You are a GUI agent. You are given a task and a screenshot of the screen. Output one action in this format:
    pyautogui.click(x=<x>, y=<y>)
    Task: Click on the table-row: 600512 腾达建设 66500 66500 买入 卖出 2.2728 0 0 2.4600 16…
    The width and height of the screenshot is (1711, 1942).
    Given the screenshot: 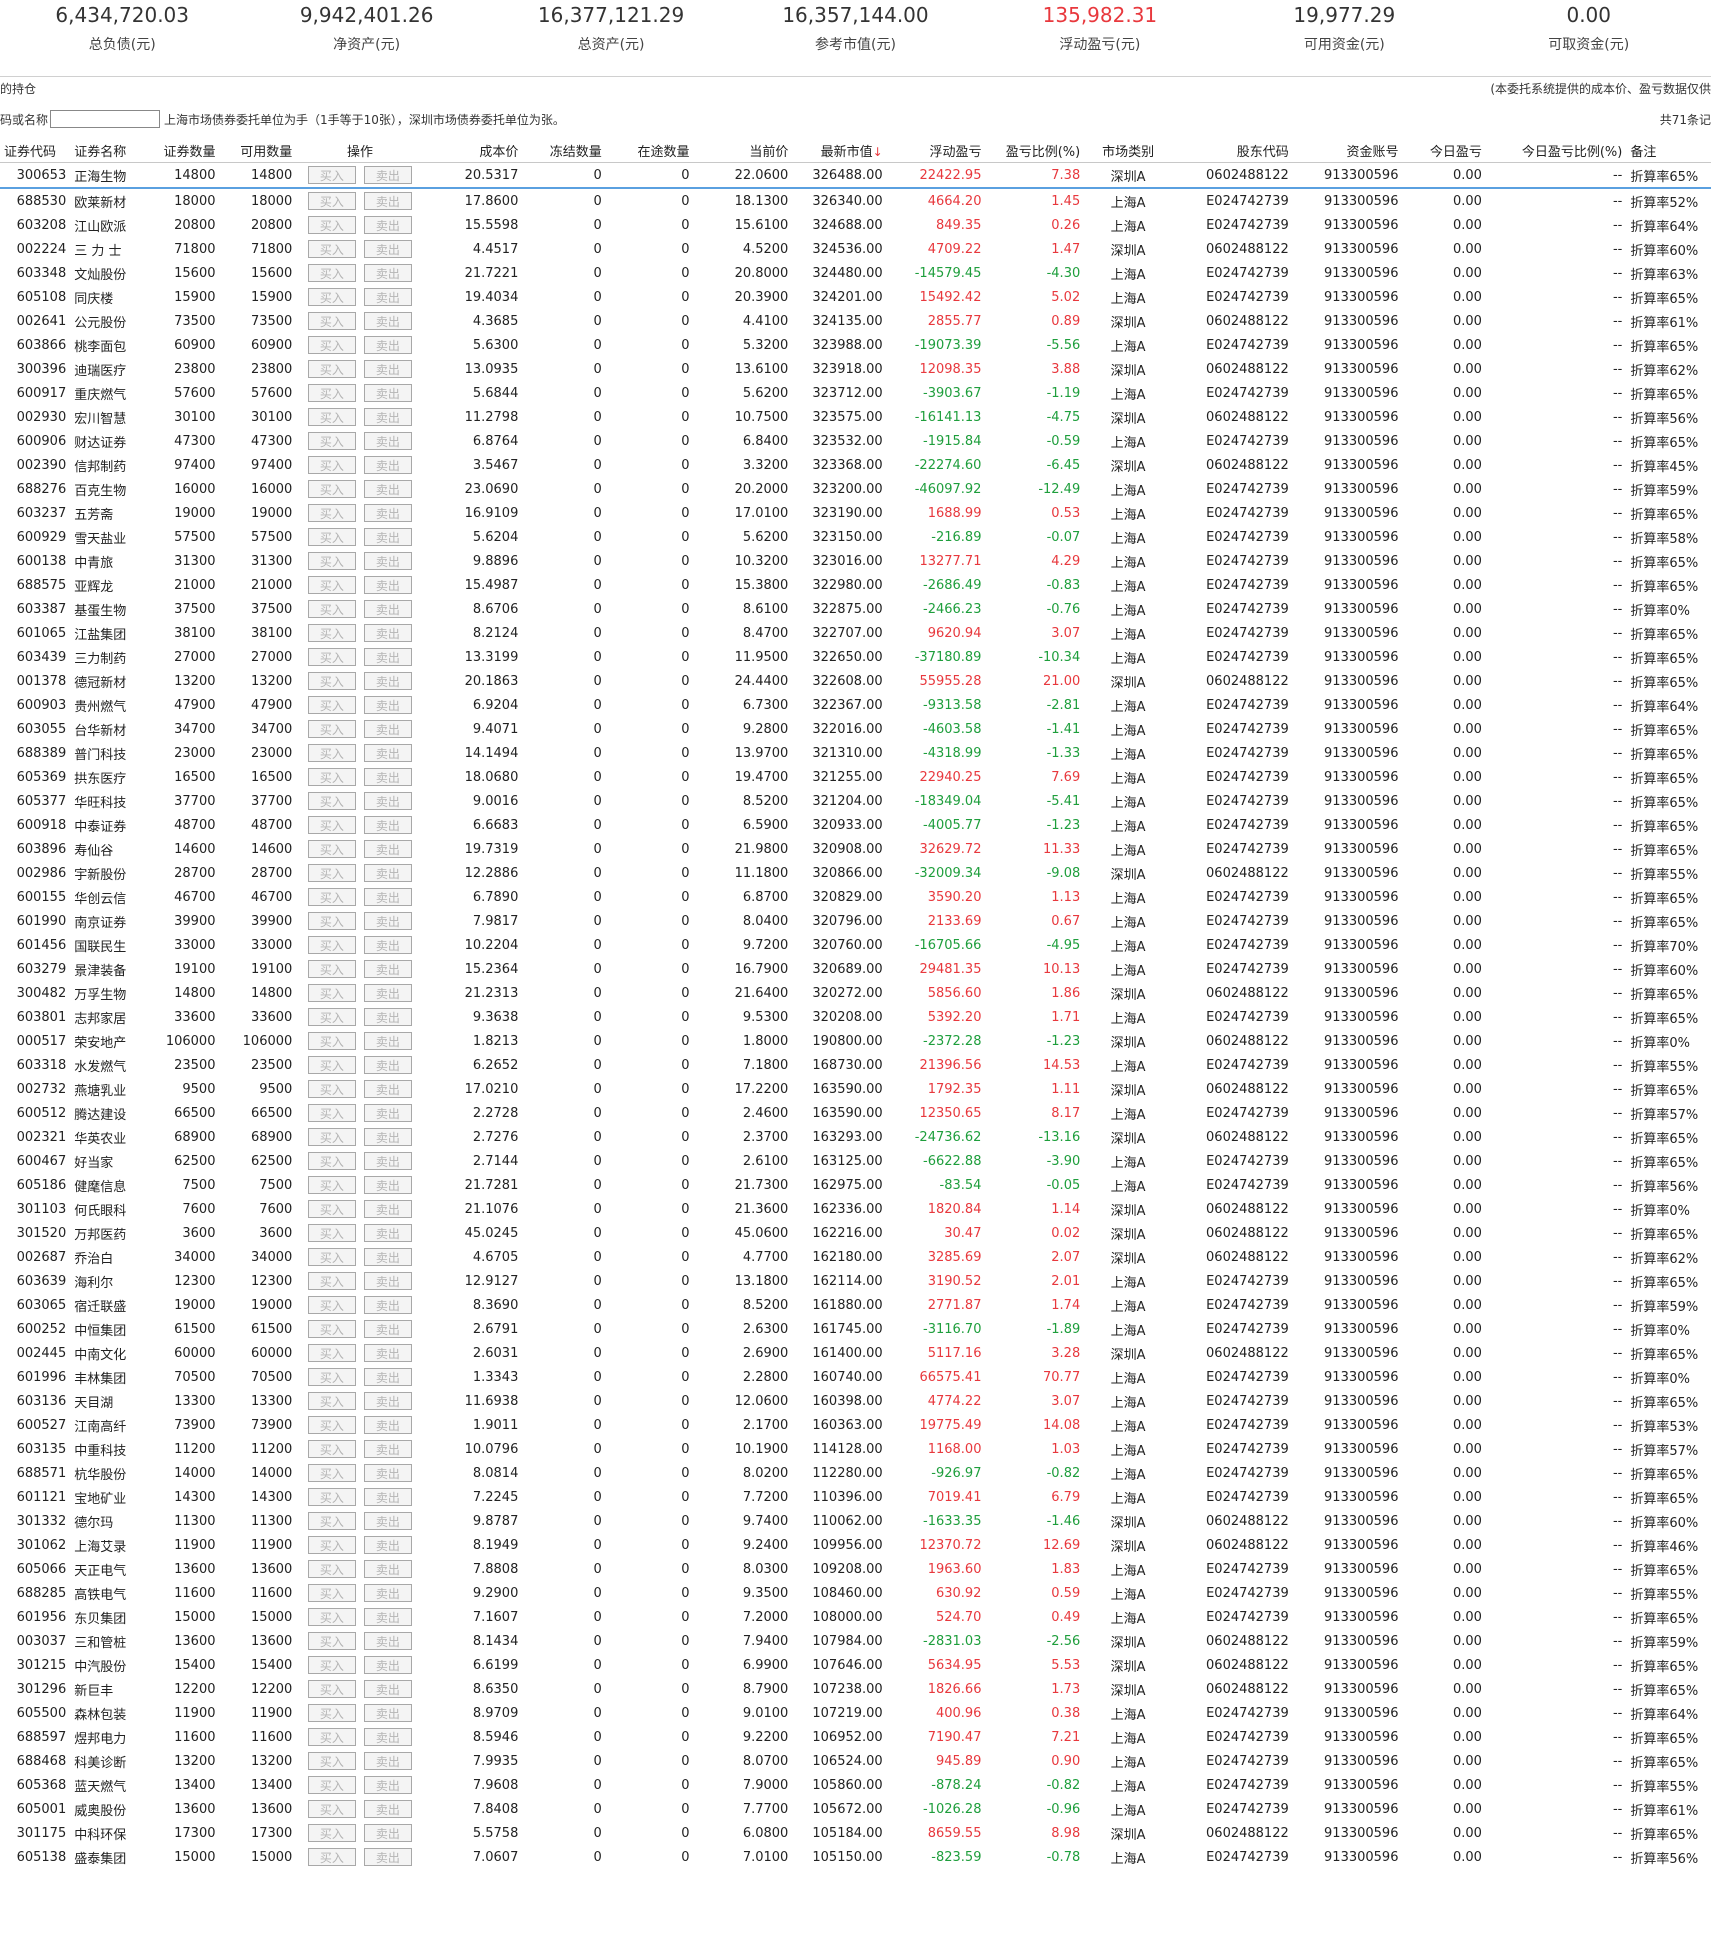 What is the action you would take?
    pyautogui.click(x=855, y=1113)
    